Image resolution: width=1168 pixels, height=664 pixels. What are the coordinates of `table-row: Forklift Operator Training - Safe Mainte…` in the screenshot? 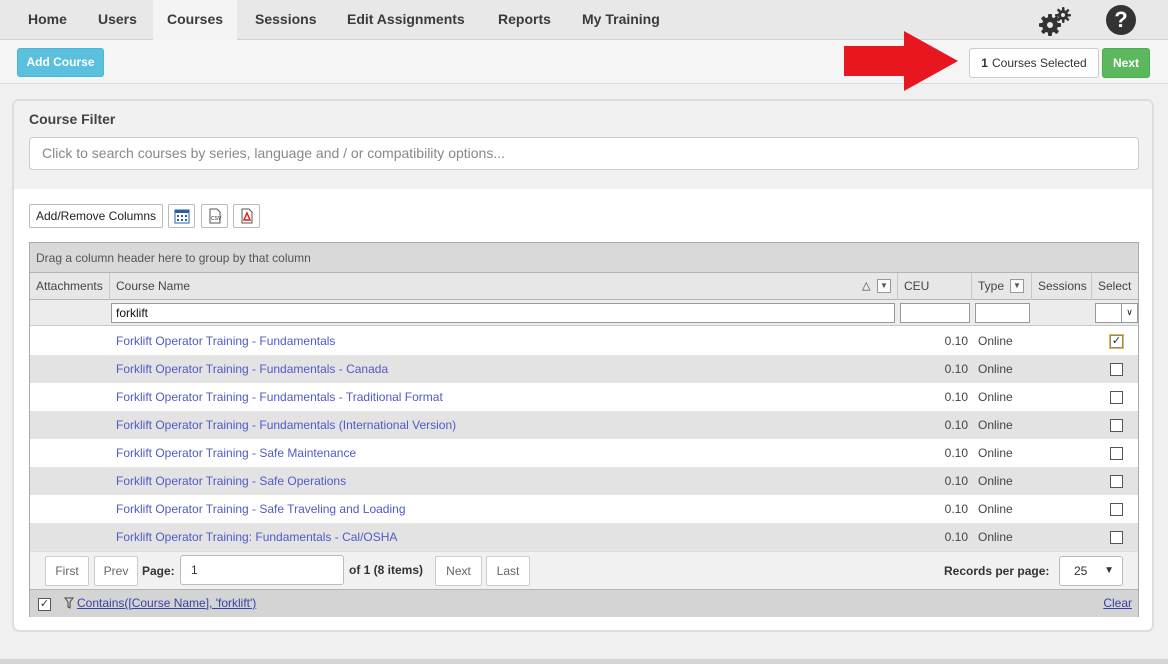 It's located at (584, 453).